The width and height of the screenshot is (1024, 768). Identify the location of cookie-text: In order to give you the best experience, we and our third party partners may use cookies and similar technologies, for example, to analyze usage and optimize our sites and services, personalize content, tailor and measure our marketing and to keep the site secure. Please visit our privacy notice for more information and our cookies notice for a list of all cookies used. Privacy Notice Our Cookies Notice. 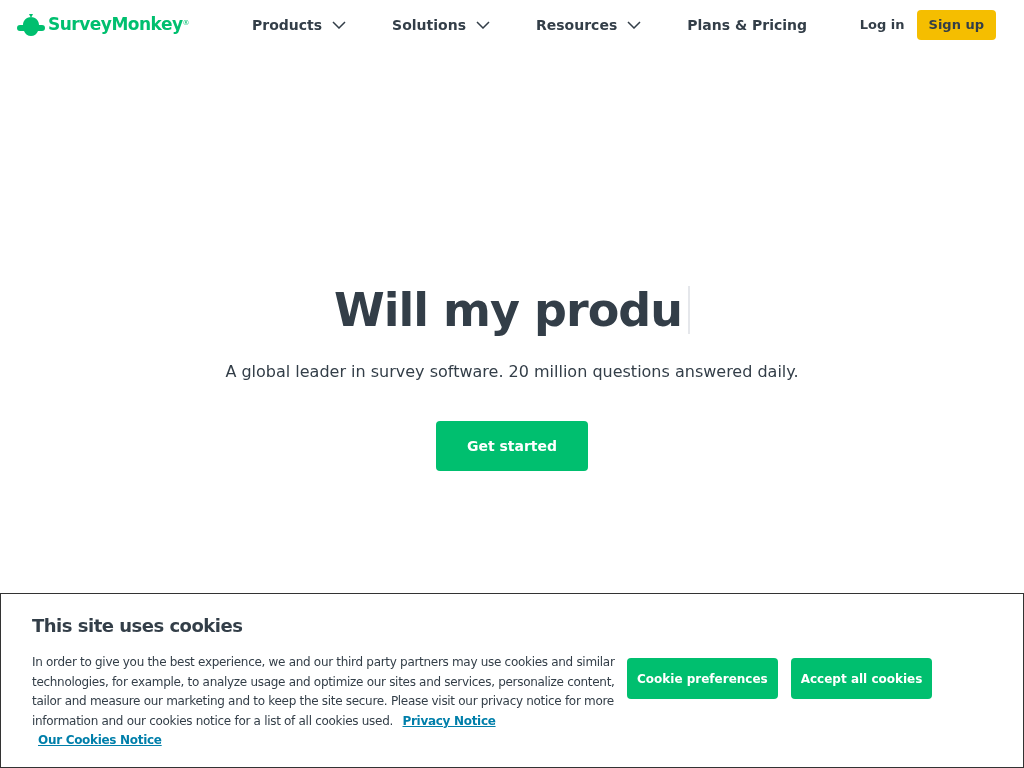
(324, 701).